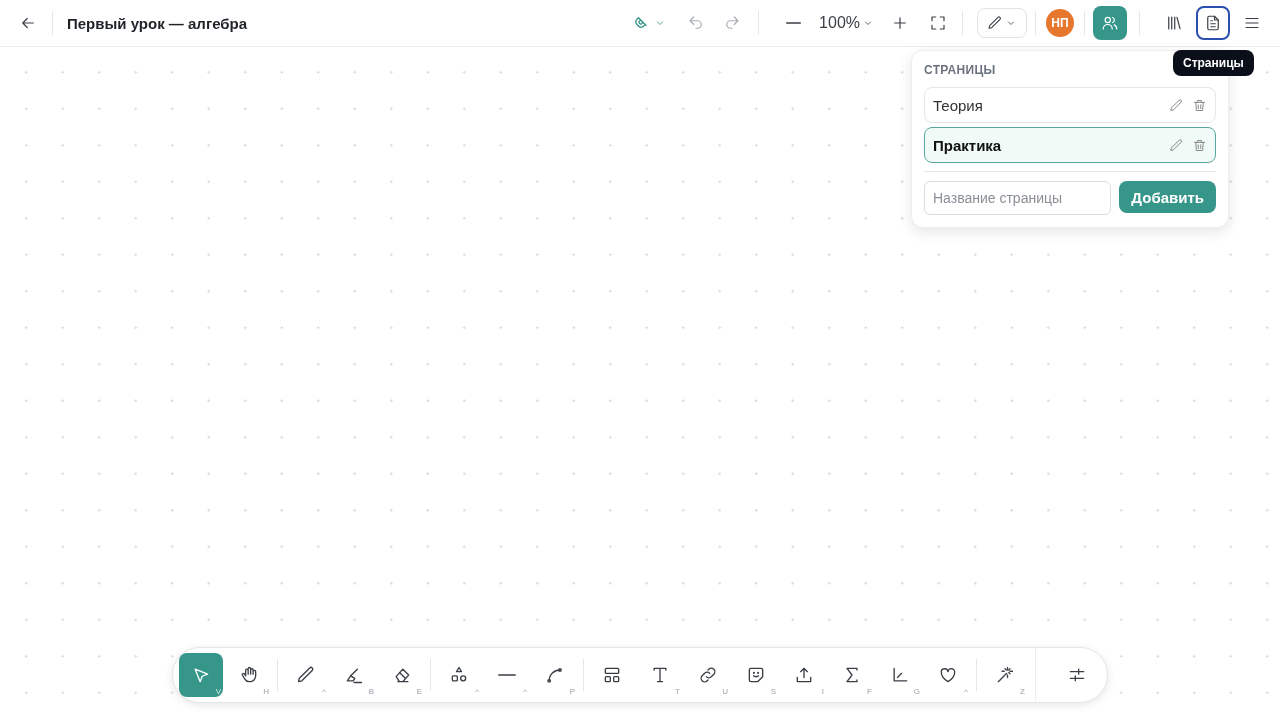 This screenshot has height=720, width=1280. I want to click on tool-button: S, so click(756, 675).